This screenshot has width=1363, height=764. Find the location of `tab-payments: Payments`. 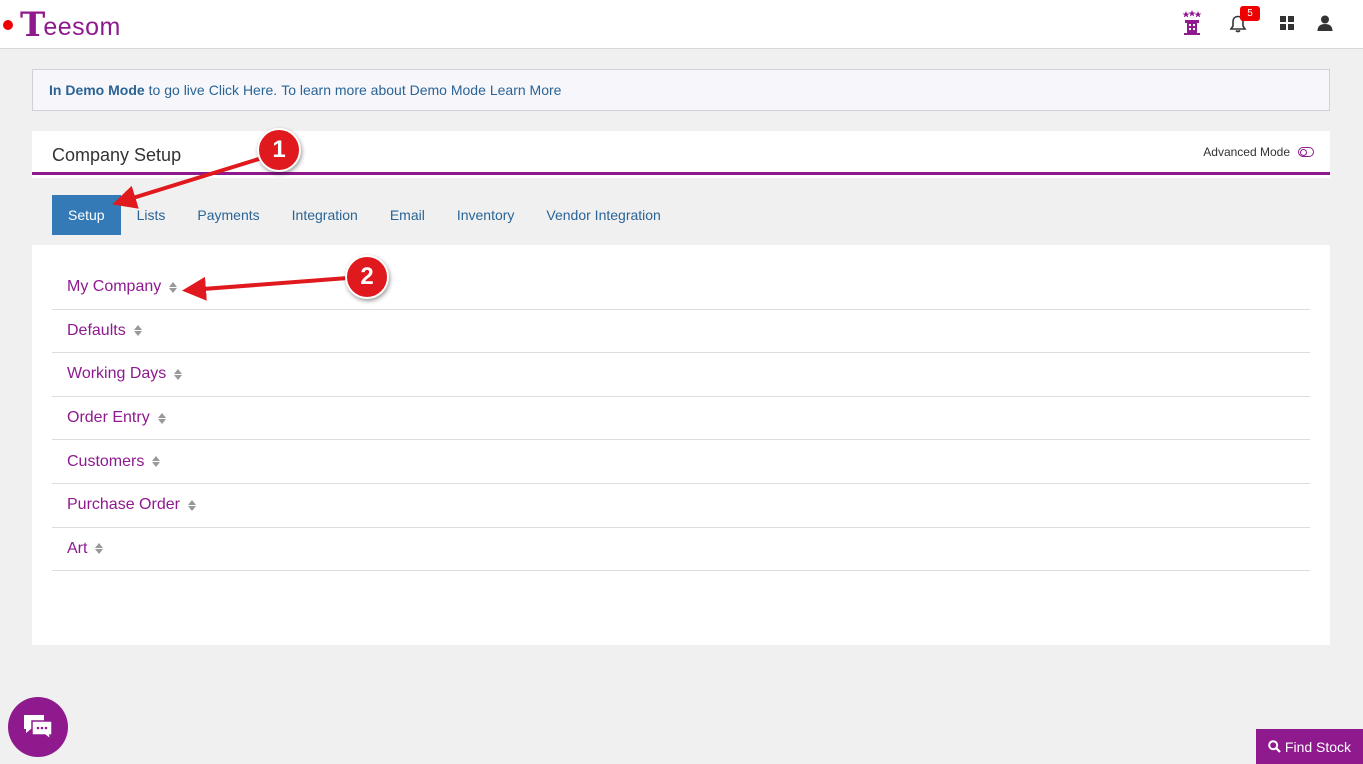

tab-payments: Payments is located at coordinates (228, 215).